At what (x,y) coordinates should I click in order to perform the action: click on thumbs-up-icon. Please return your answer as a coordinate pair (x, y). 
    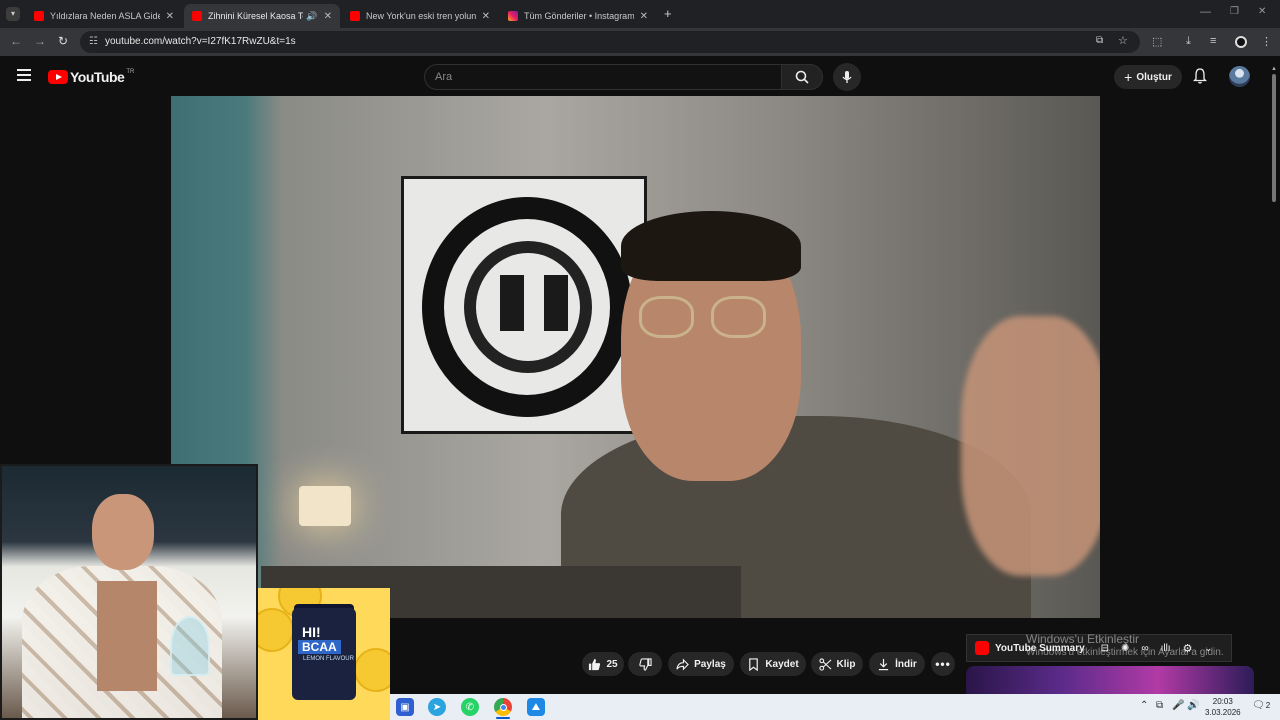
    Looking at the image, I should click on (595, 664).